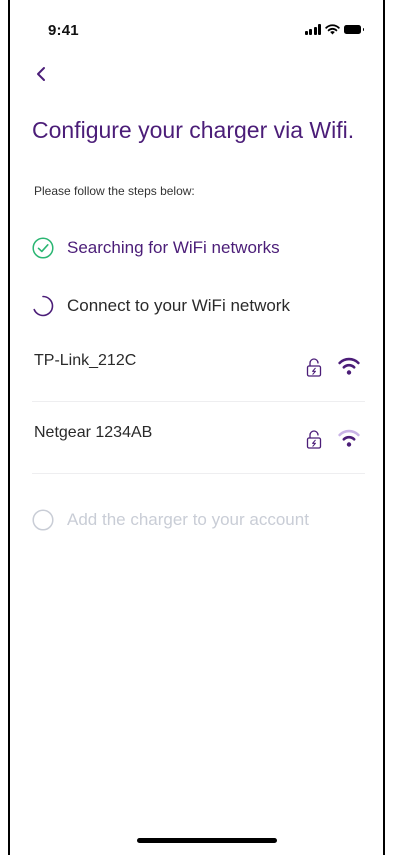  Describe the element at coordinates (114, 191) in the screenshot. I see `page-subtitle: Please follow the steps below:` at that location.